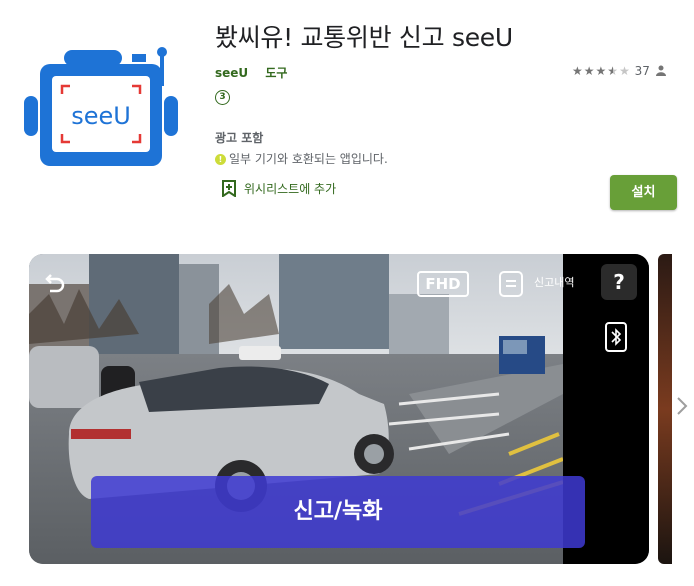 This screenshot has width=694, height=586. I want to click on person-icon, so click(660, 70).